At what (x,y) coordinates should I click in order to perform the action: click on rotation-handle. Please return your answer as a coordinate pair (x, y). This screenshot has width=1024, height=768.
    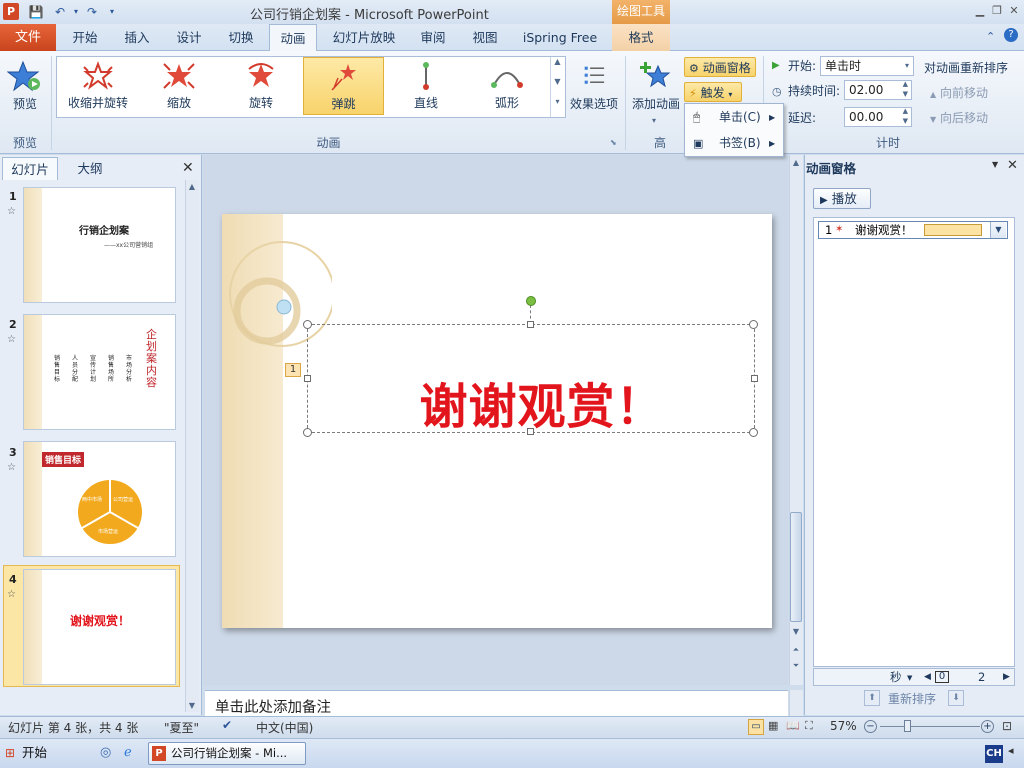
    Looking at the image, I should click on (531, 301).